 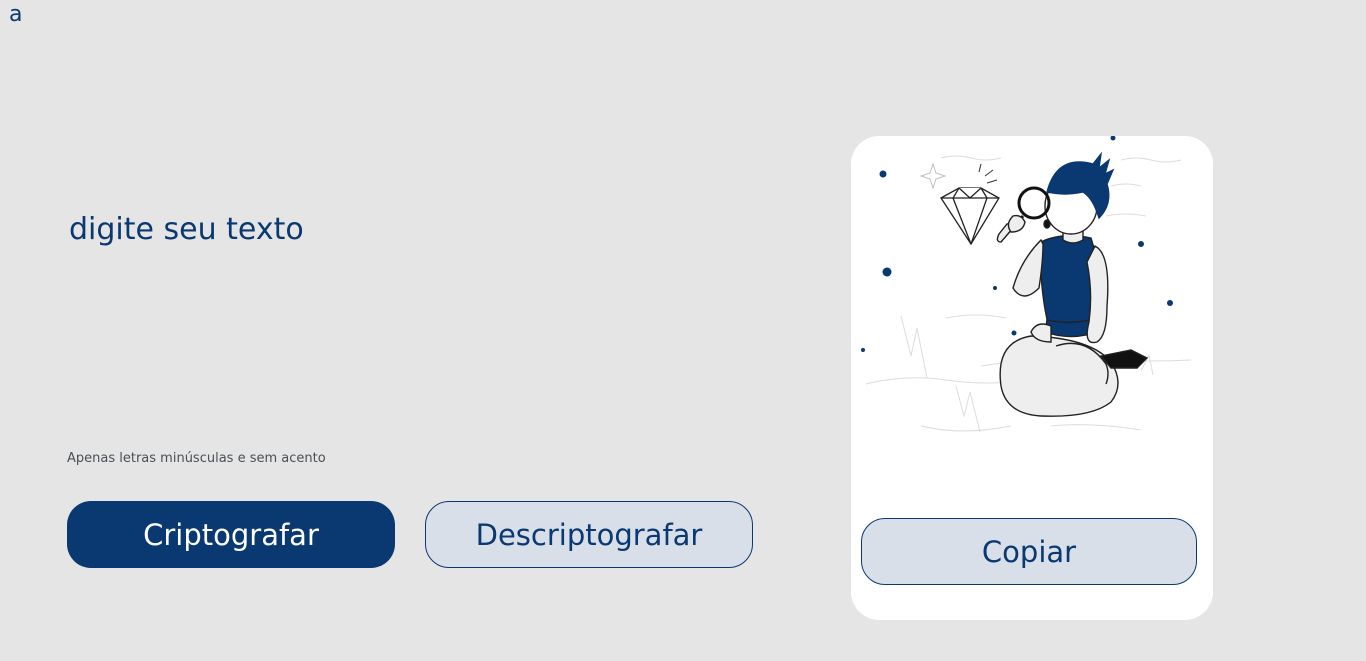 What do you see at coordinates (231, 534) in the screenshot?
I see `encrypt-button: Criptografar` at bounding box center [231, 534].